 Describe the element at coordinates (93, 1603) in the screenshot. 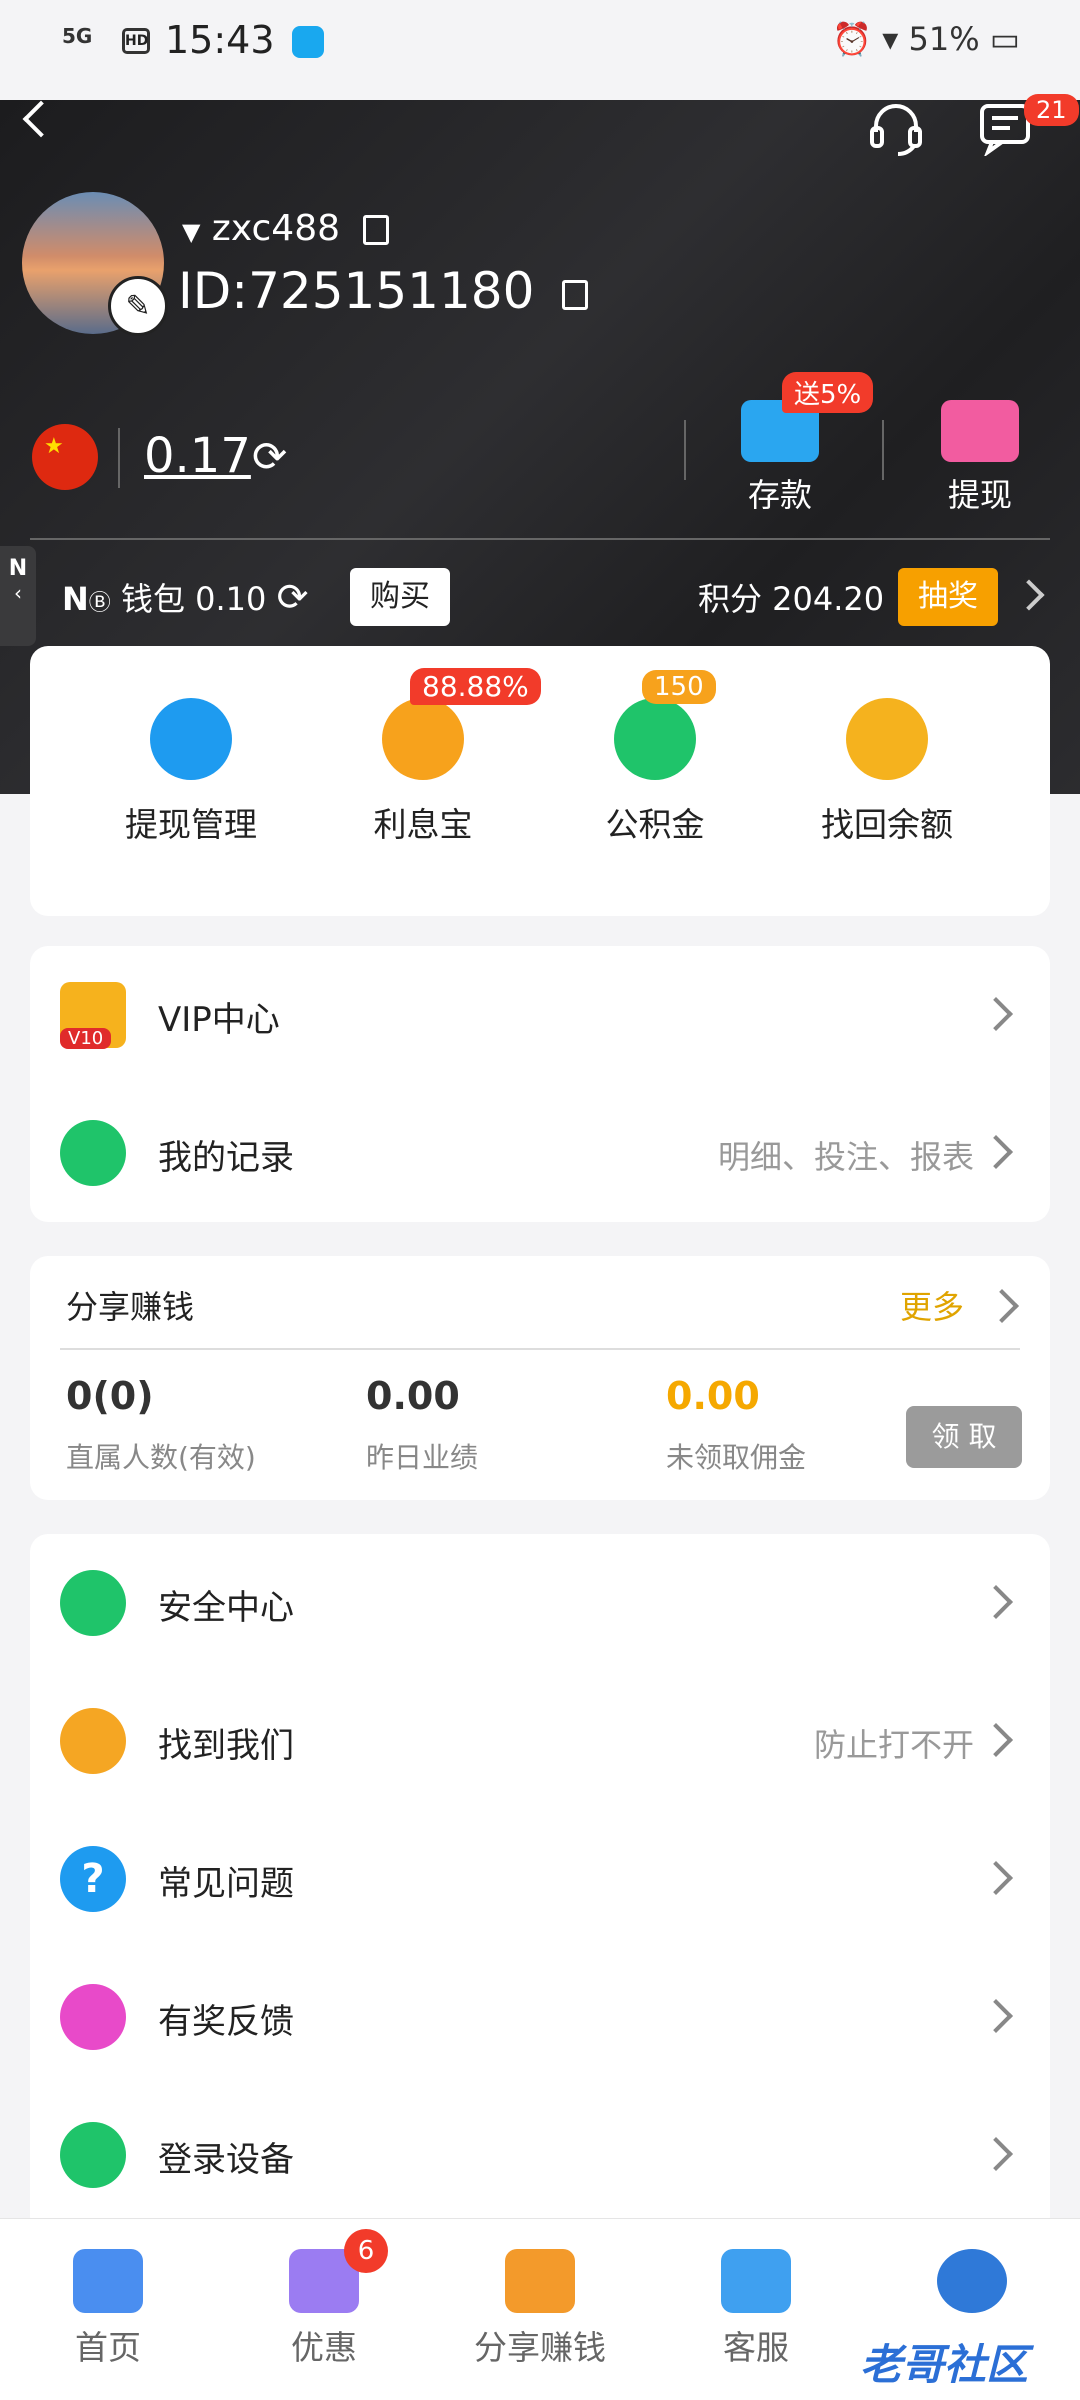

I see `shield-check-icon` at that location.